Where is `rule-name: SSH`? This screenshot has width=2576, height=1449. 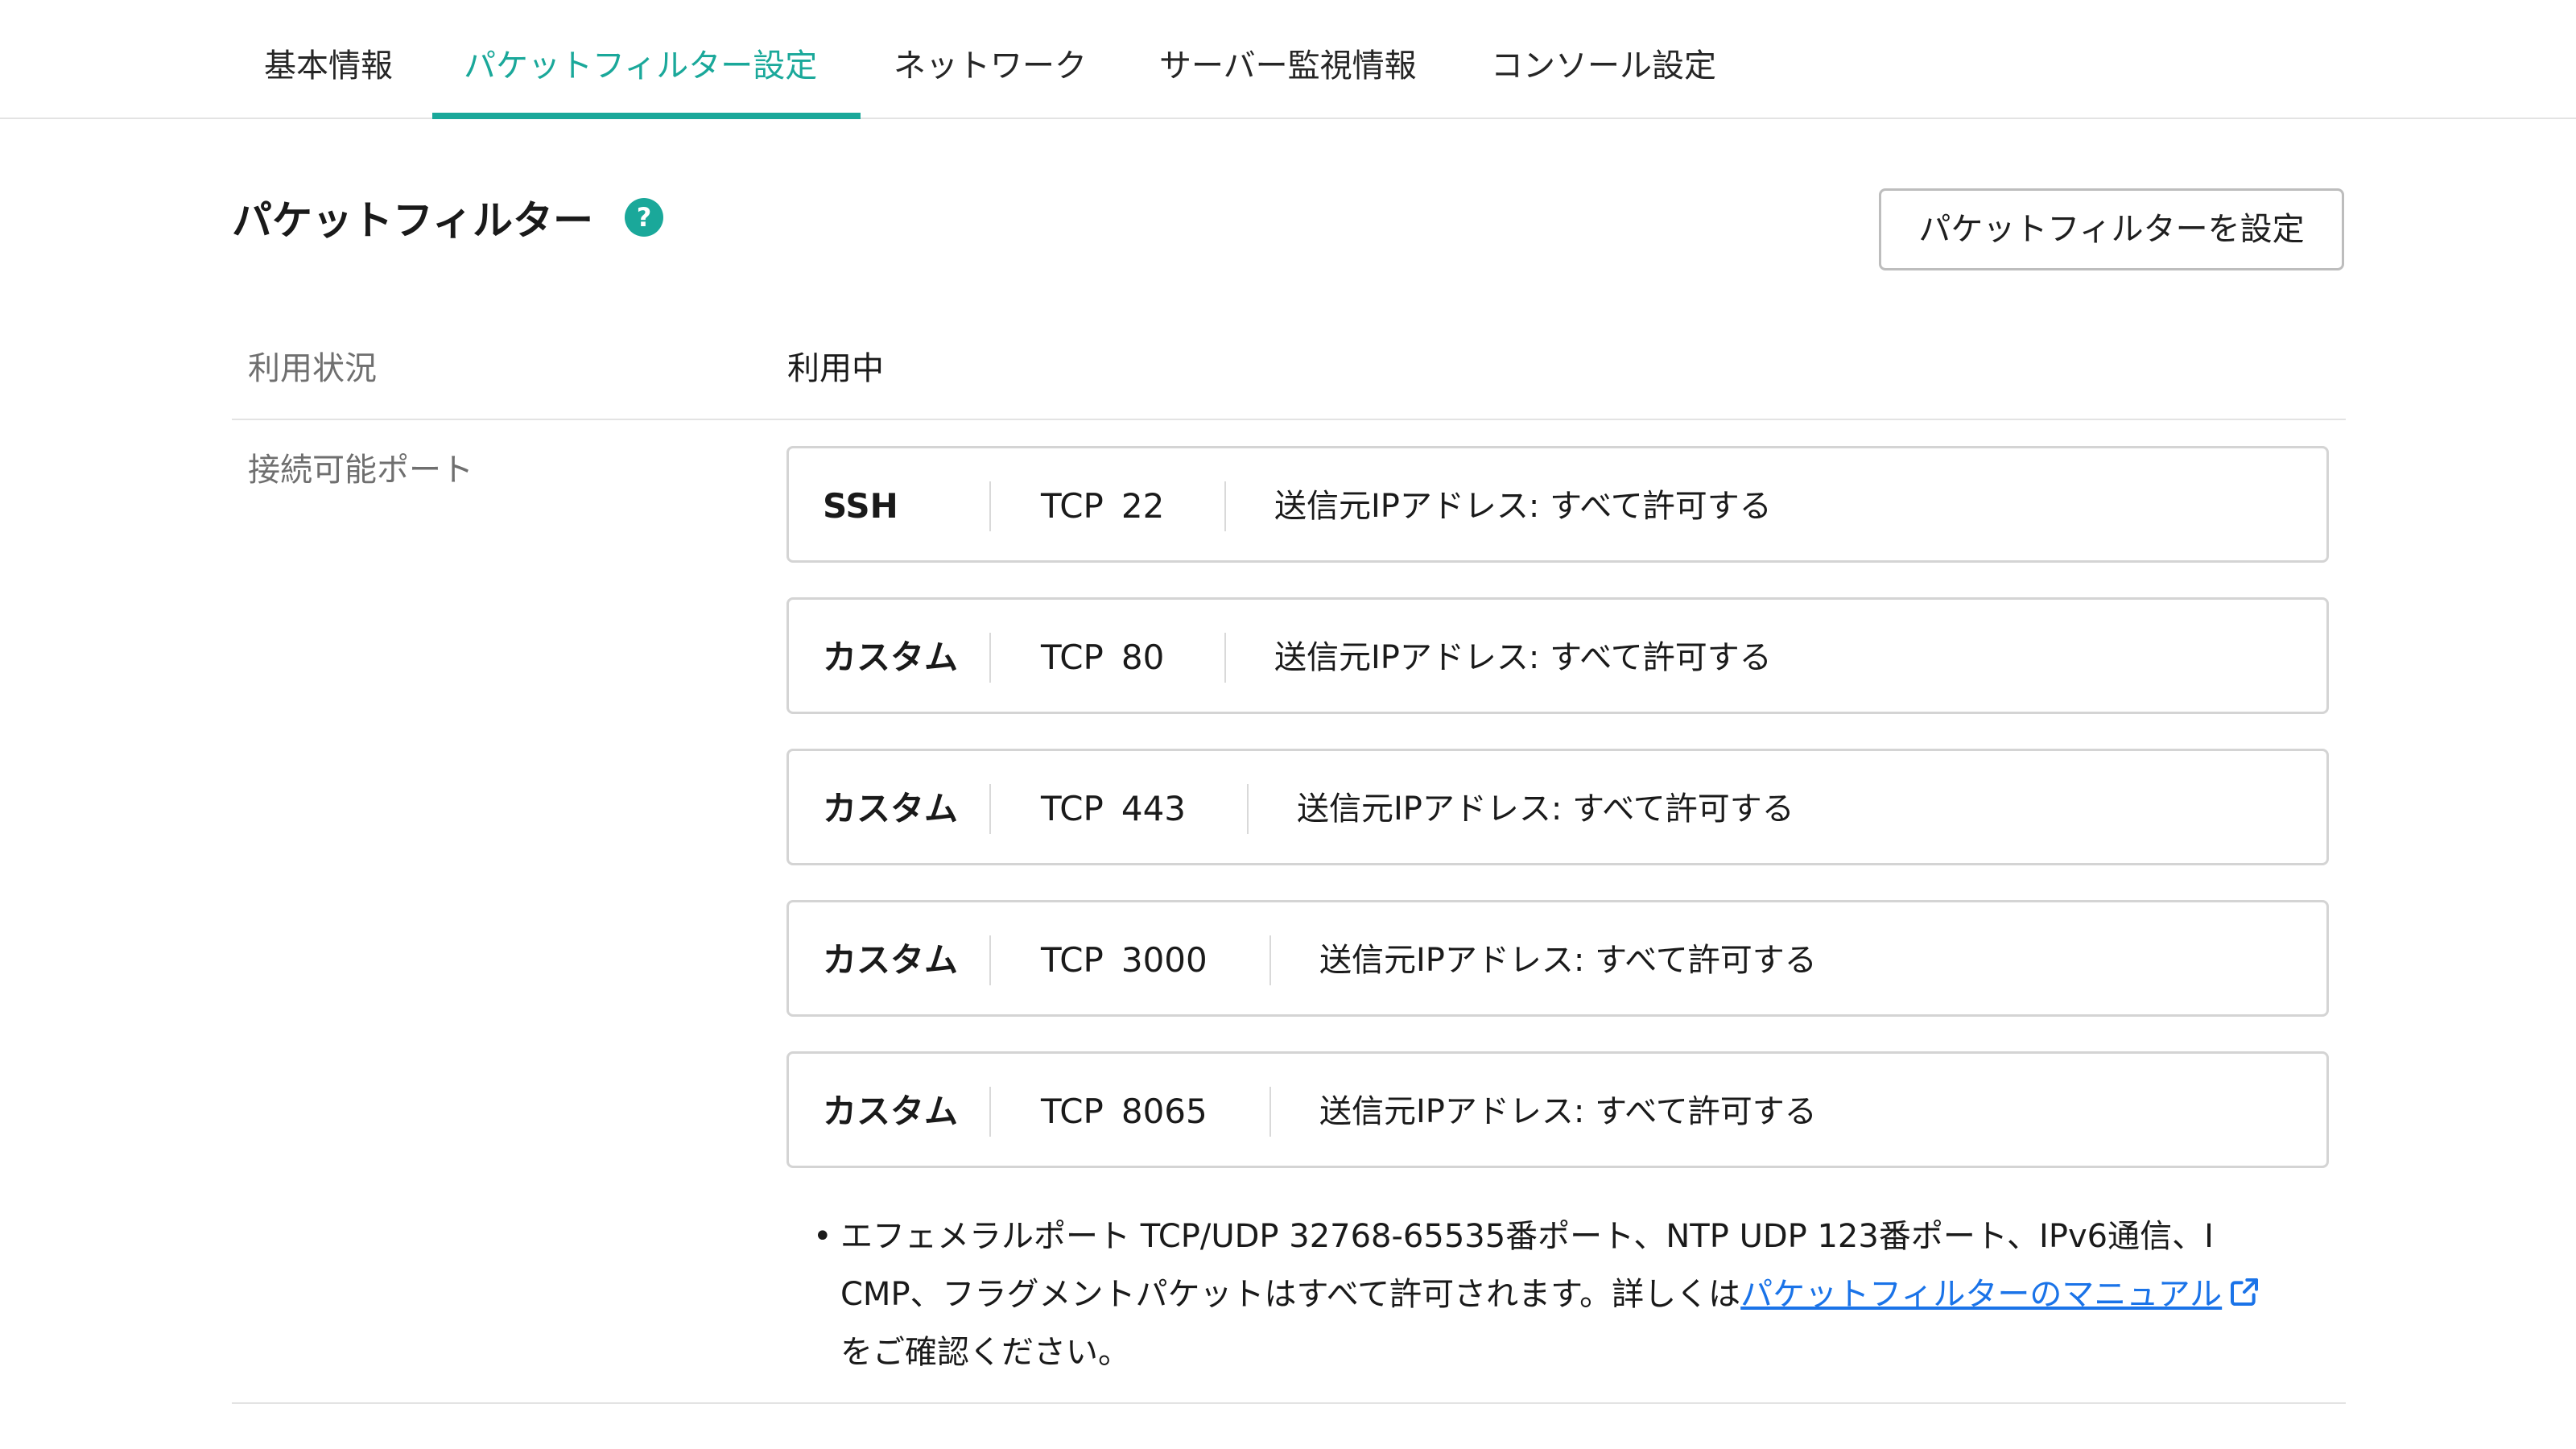
rule-name: SSH is located at coordinates (860, 506).